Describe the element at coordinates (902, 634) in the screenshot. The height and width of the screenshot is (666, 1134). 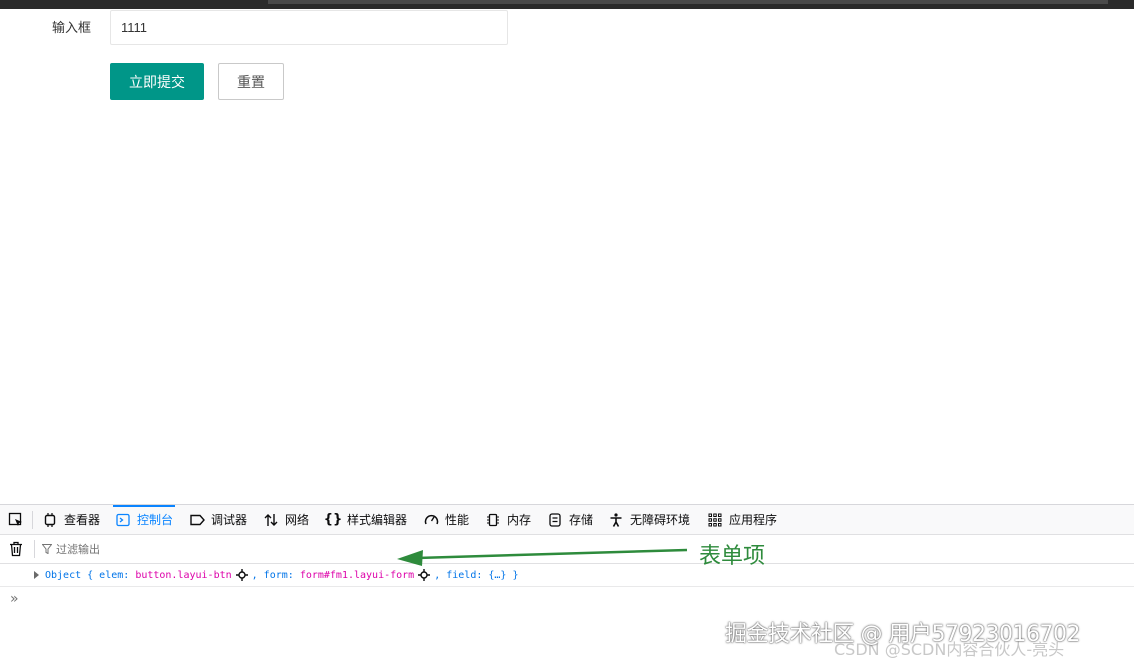
I see `watermark-primary: 掘金技术社区 @ 用户57923016702` at that location.